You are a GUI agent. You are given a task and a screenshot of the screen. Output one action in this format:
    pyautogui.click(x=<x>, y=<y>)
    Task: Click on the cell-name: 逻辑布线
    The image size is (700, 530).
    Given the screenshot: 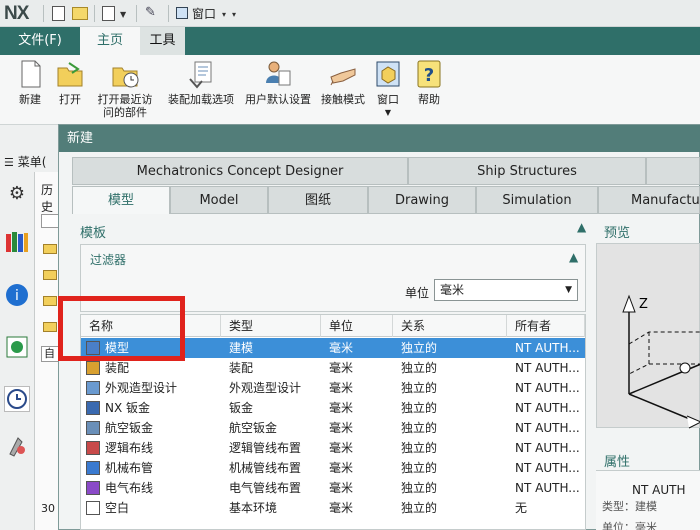 What is the action you would take?
    pyautogui.click(x=129, y=448)
    